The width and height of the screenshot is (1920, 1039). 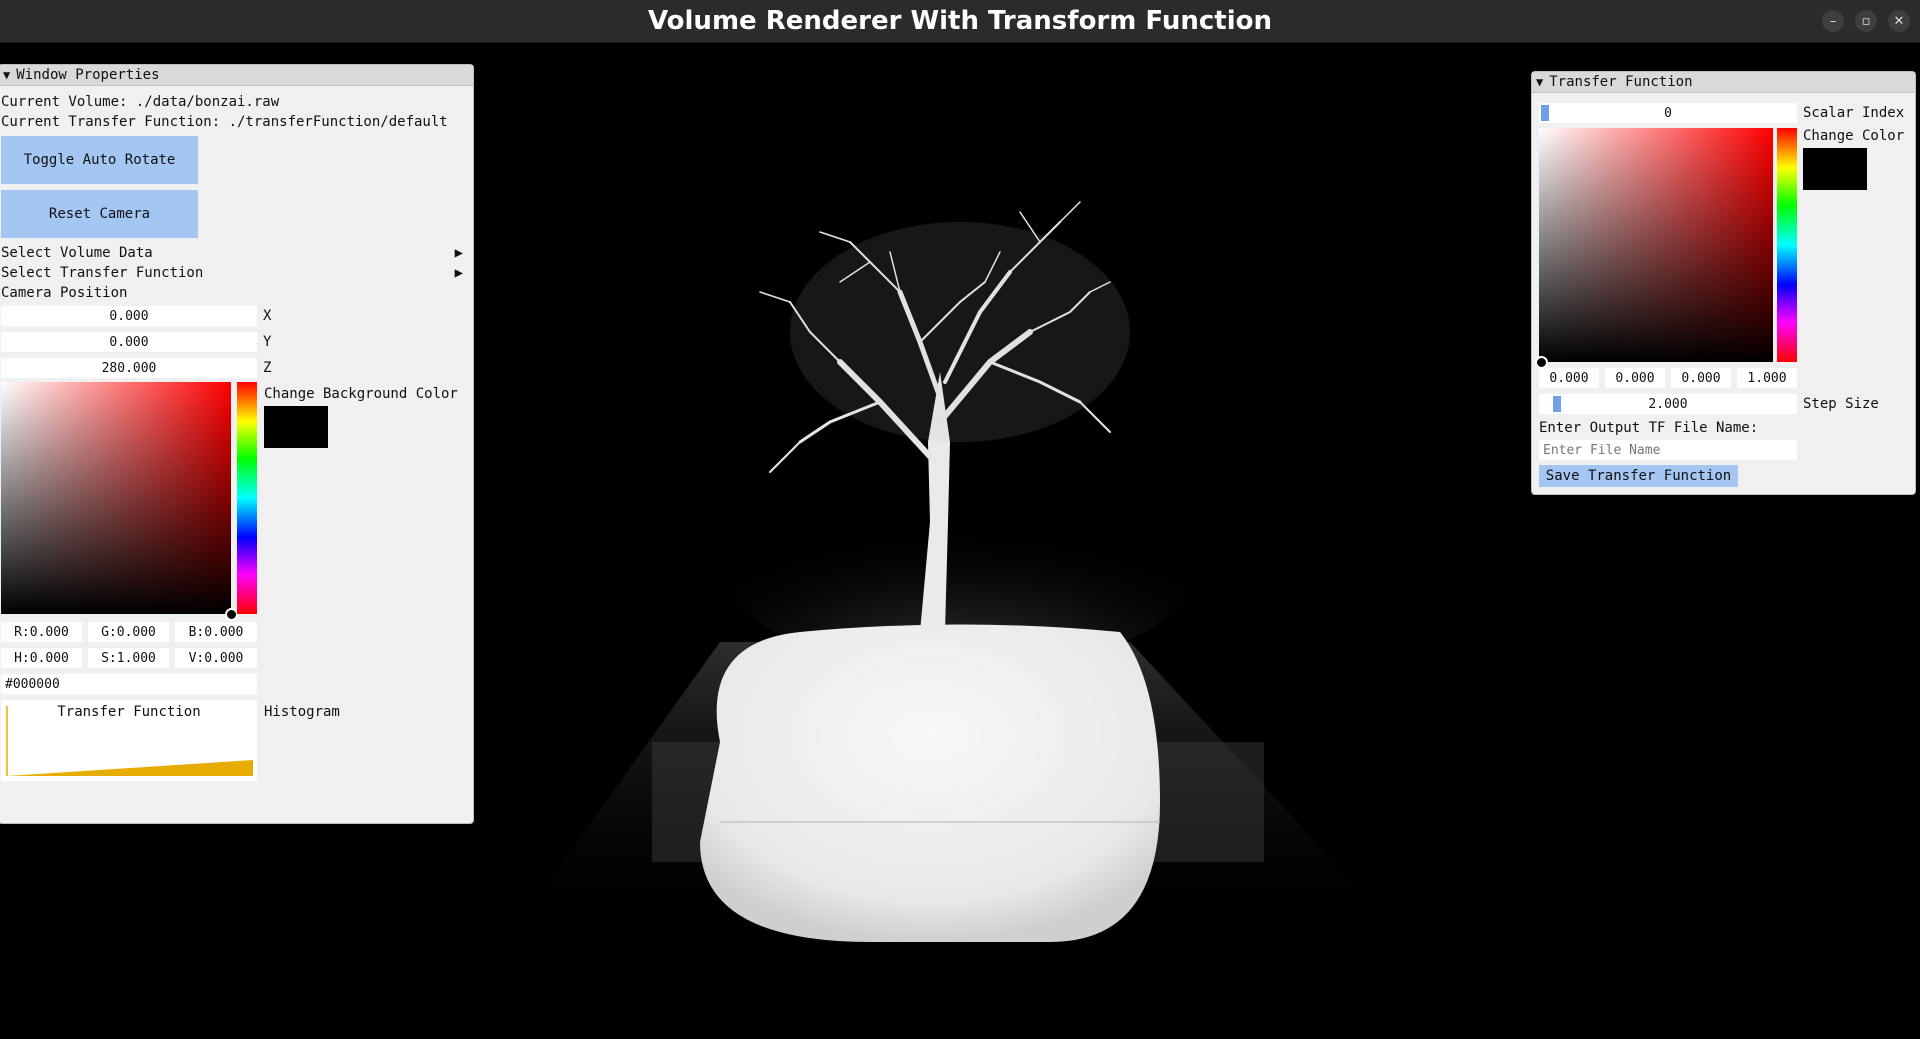 What do you see at coordinates (99, 160) in the screenshot?
I see `toggle-auto-rotate-button: Toggle Auto Rotate` at bounding box center [99, 160].